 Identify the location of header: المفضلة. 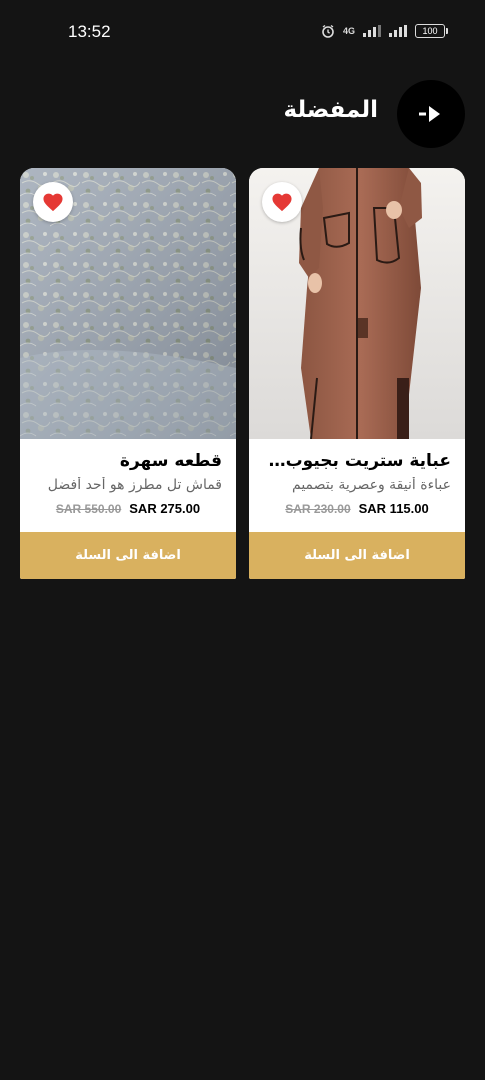
(242, 115).